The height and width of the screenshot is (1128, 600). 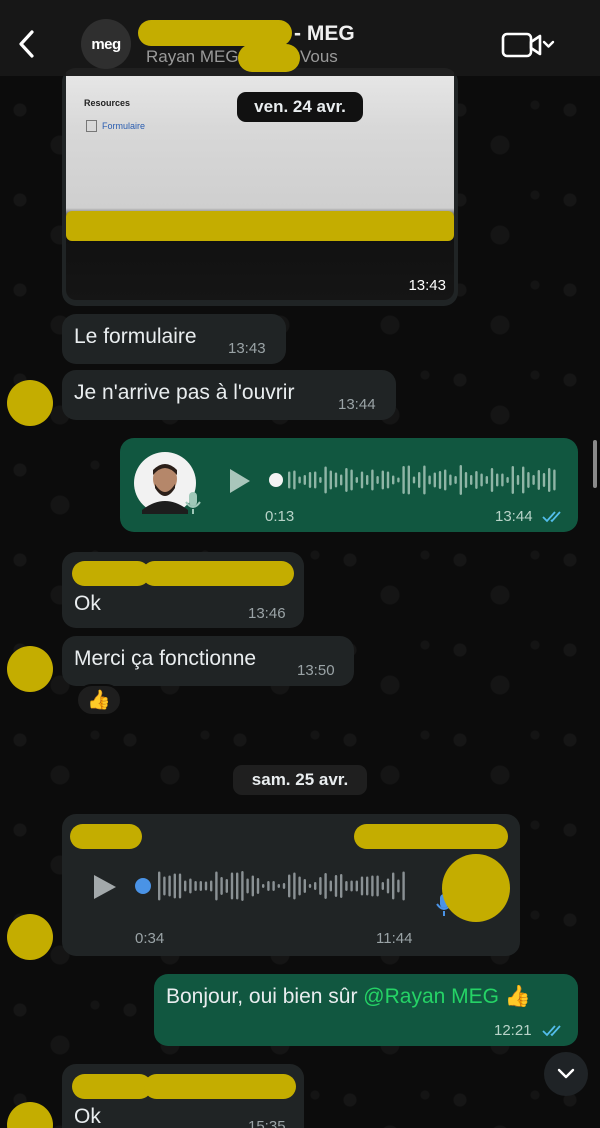 What do you see at coordinates (265, 996) in the screenshot?
I see `reply-text: Bonjour, oui bien sûr` at bounding box center [265, 996].